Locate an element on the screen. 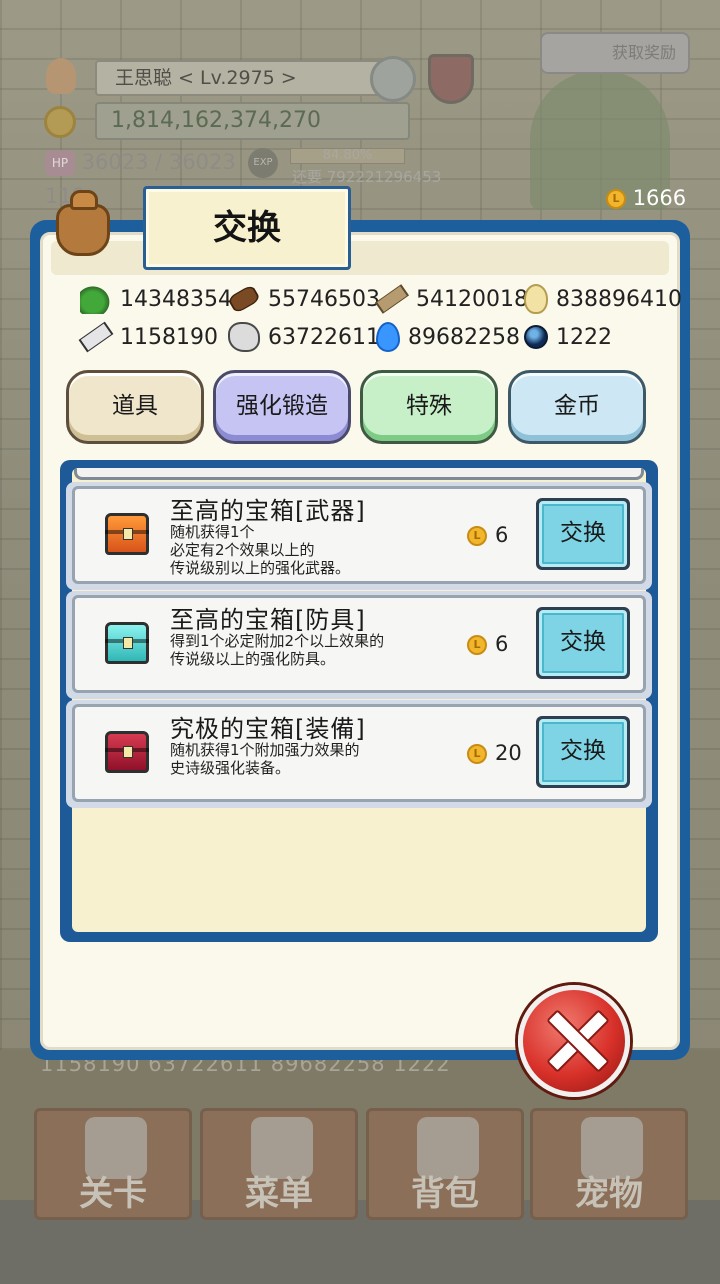 The width and height of the screenshot is (720, 1284). shield-icon is located at coordinates (451, 79).